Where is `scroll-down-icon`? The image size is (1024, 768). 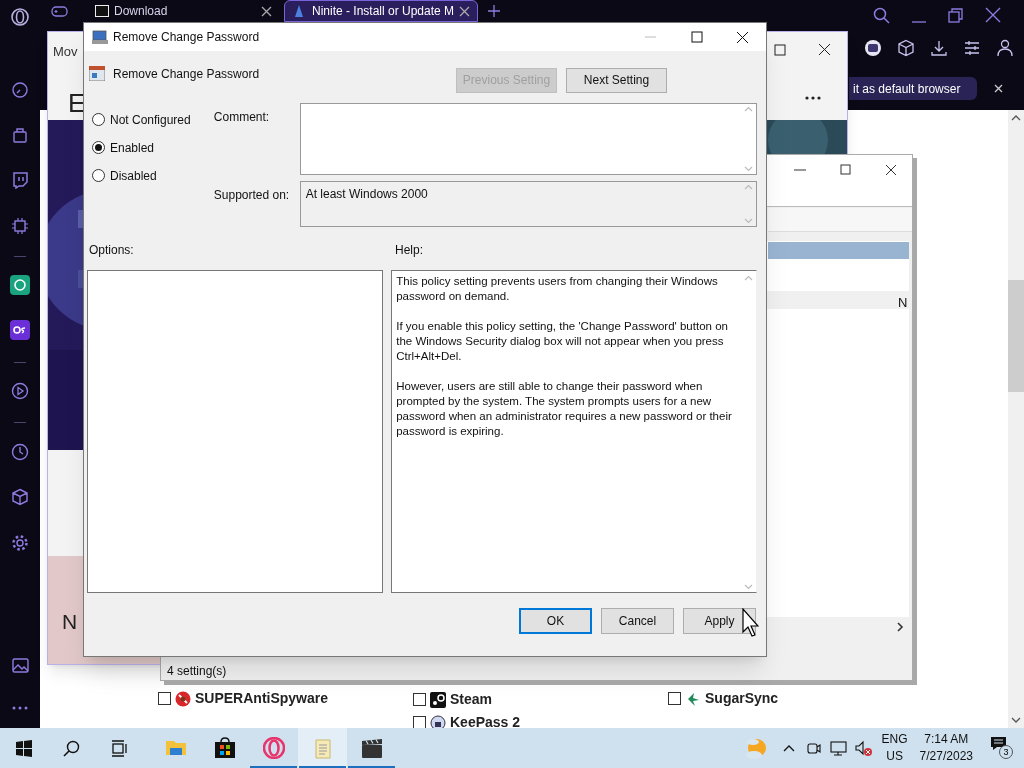
scroll-down-icon is located at coordinates (1016, 720).